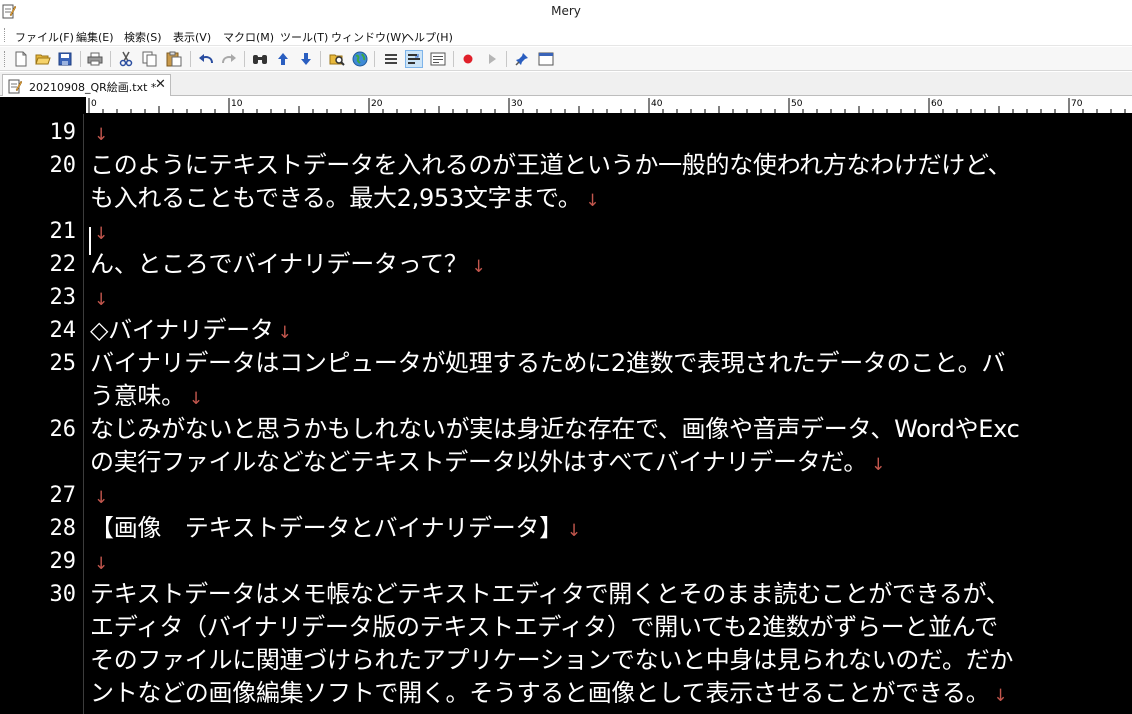  I want to click on editor-line: エディタ（バイナリデータ版のテキストエディタ）で開いても2進数がずらーと並んで, so click(566, 627).